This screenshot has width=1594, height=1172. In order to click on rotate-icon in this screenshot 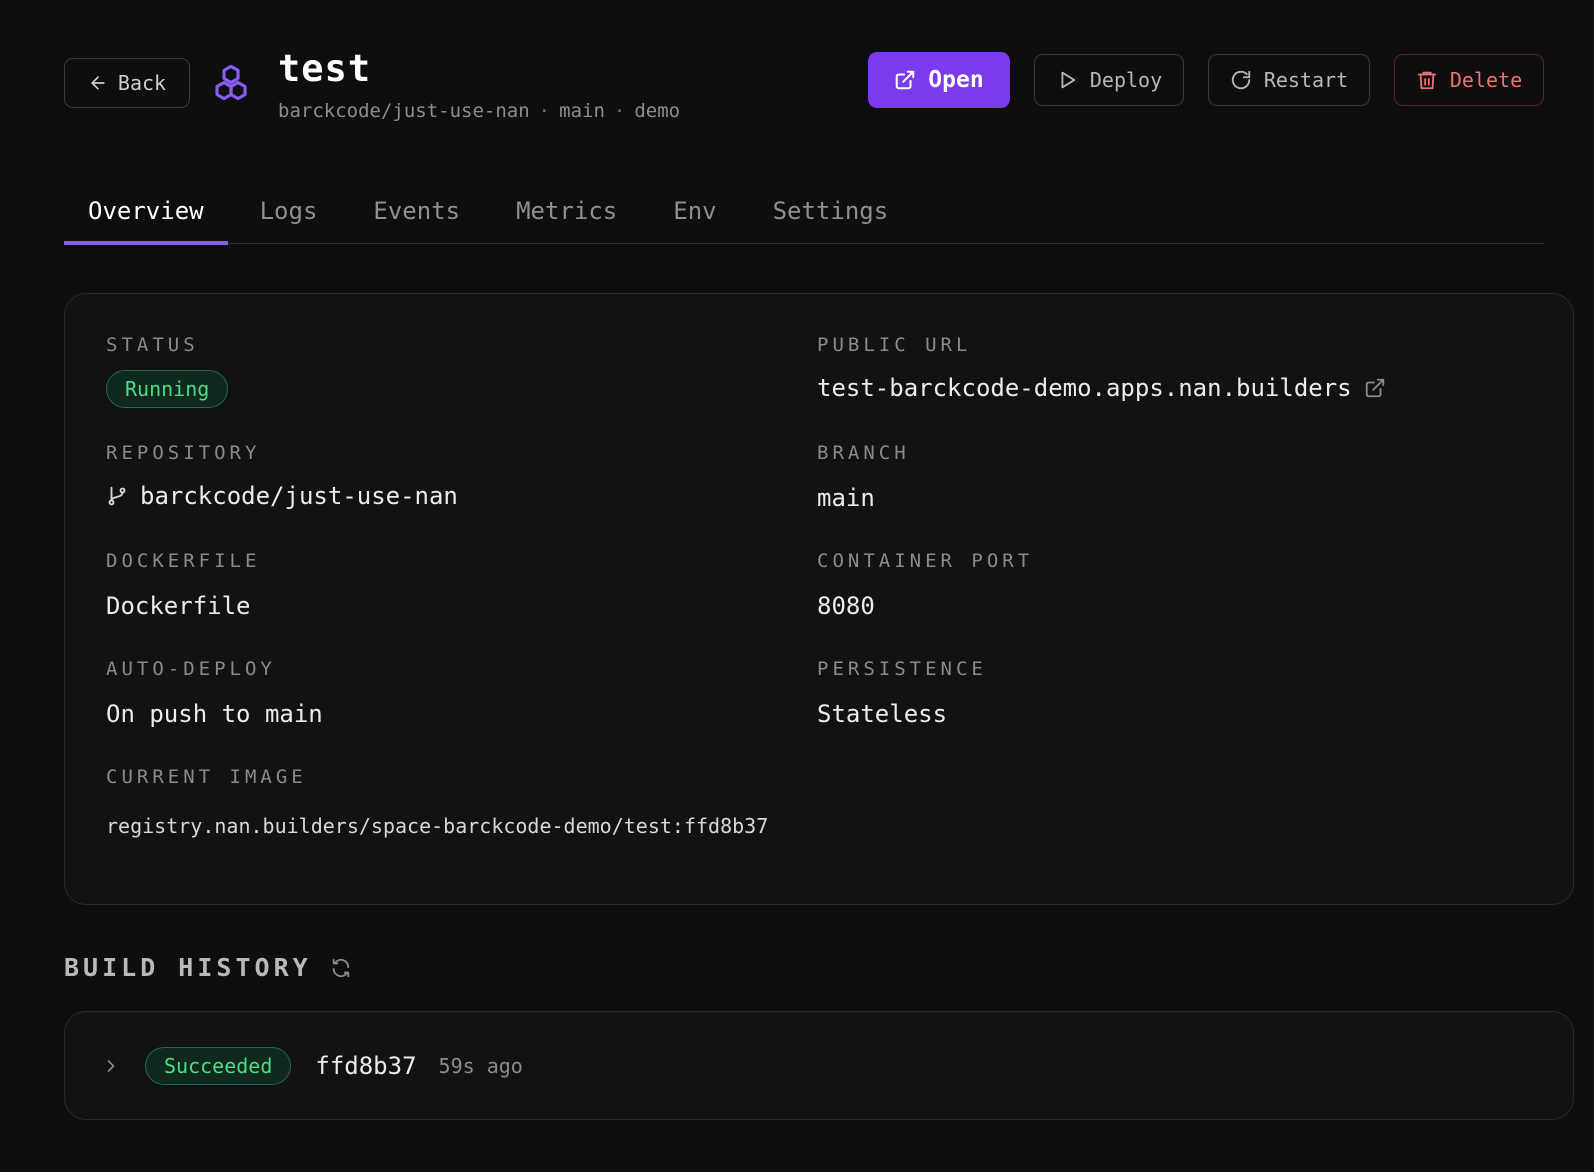, I will do `click(1241, 80)`.